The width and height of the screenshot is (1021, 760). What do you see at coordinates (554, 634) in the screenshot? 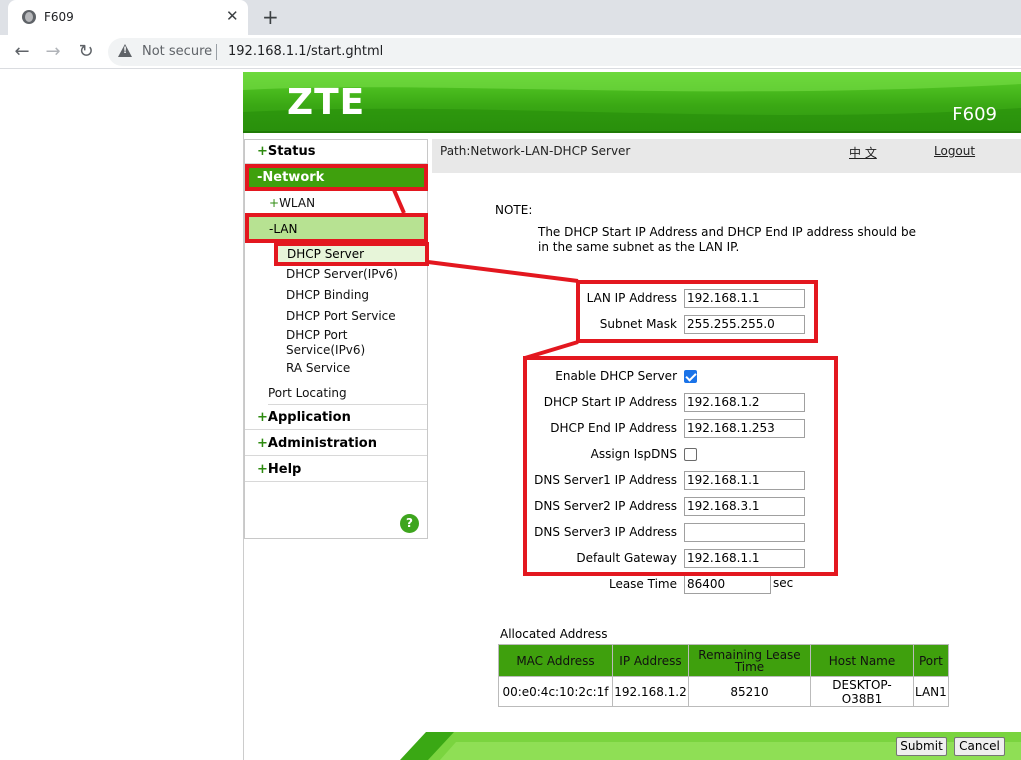
I see `allocated-address-title: Allocated Address` at bounding box center [554, 634].